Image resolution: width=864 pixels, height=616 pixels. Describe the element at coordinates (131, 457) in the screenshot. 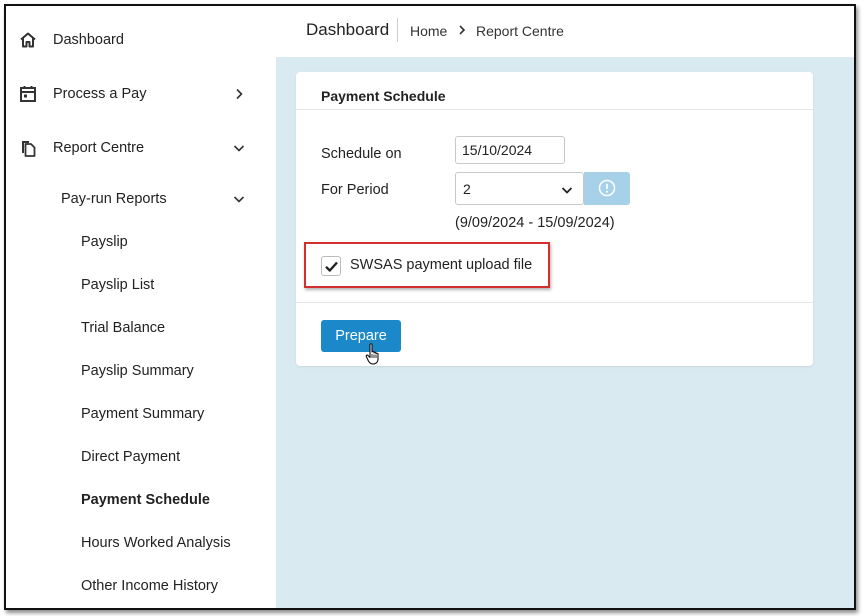

I see `sidebar-label: Direct Payment` at that location.